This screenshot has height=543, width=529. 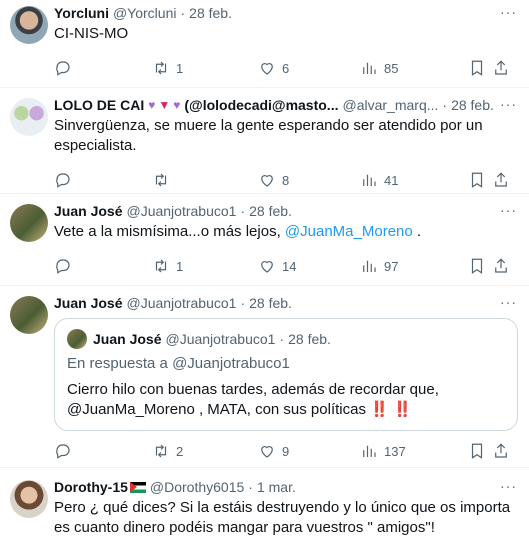 I want to click on tweet-actions: 2 9 137, so click(x=286, y=451).